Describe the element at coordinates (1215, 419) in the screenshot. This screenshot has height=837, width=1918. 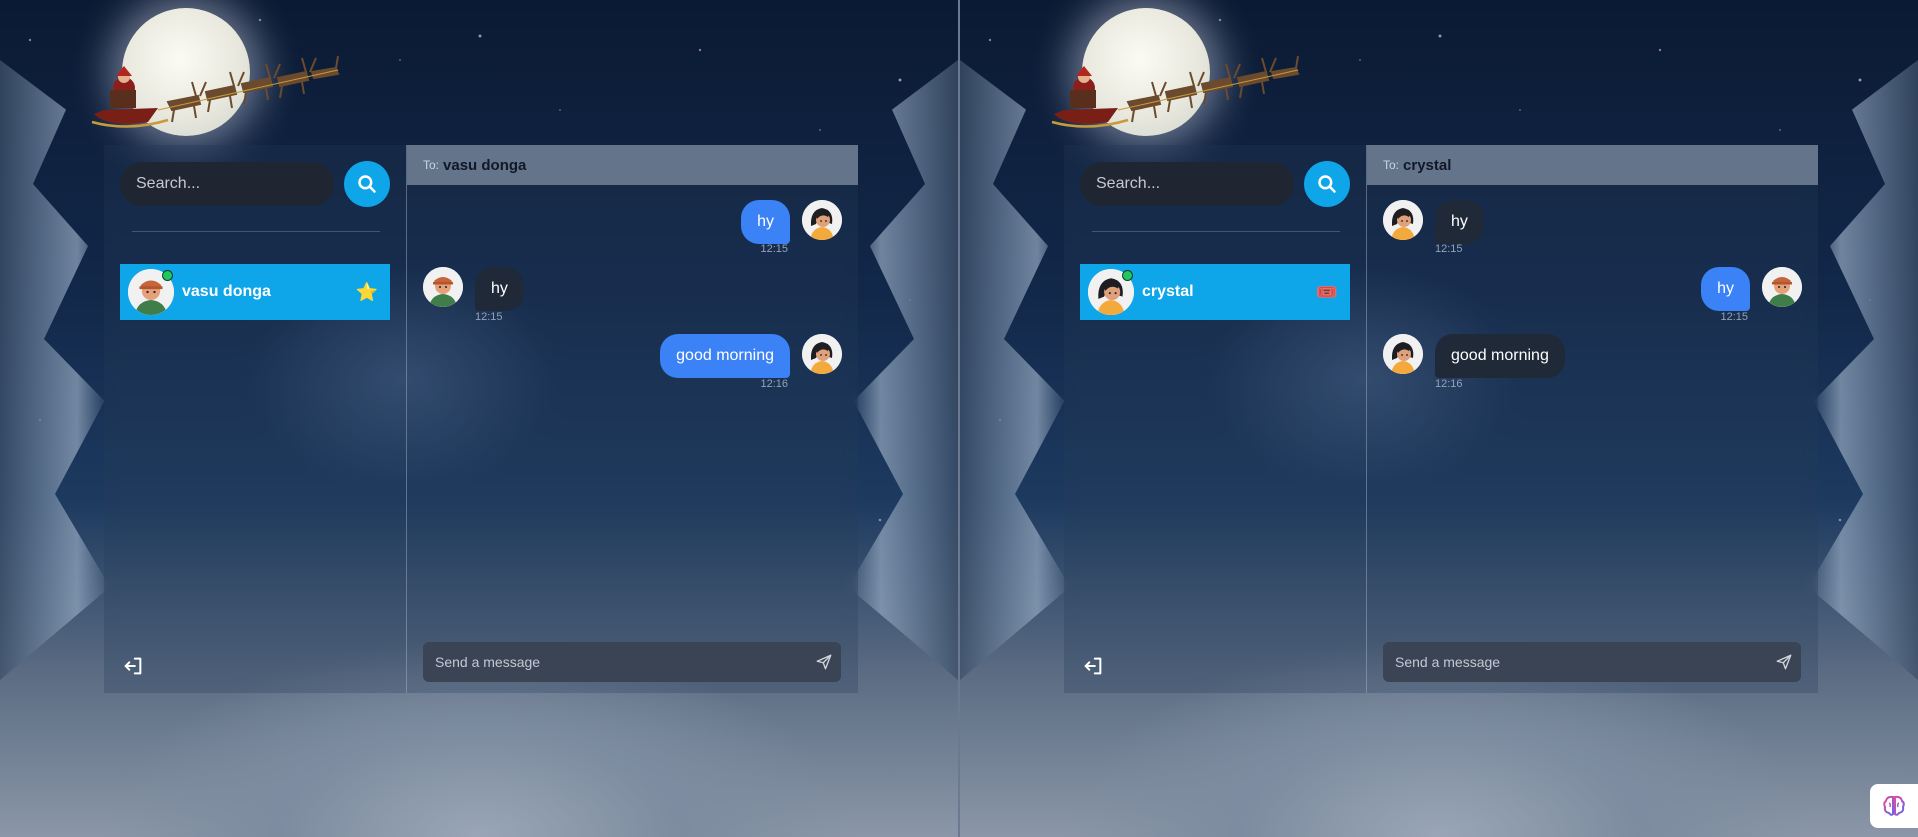
I see `sidebar: crystal 🎟️` at that location.